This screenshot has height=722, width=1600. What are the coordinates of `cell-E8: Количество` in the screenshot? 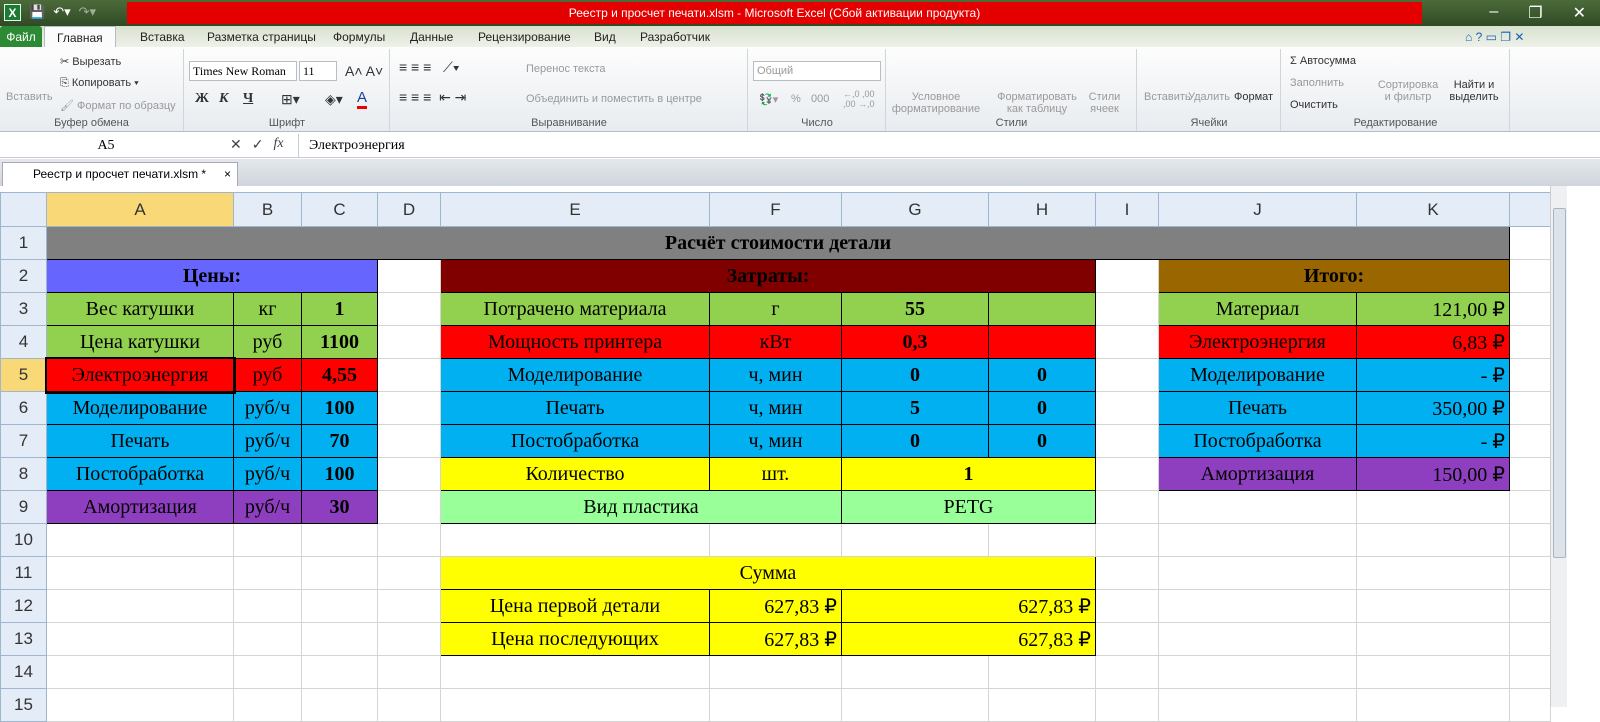 It's located at (575, 474).